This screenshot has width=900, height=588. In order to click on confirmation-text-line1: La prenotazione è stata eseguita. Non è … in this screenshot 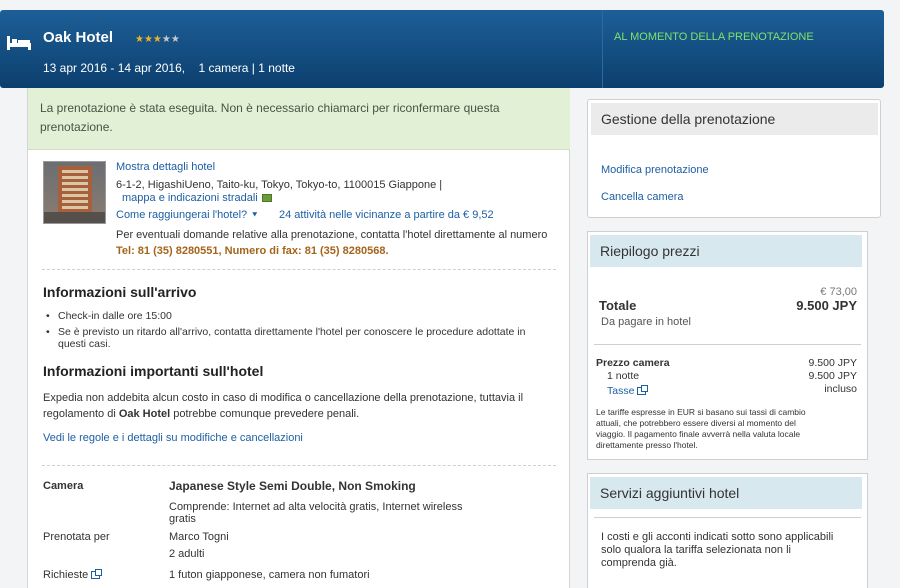, I will do `click(270, 108)`.